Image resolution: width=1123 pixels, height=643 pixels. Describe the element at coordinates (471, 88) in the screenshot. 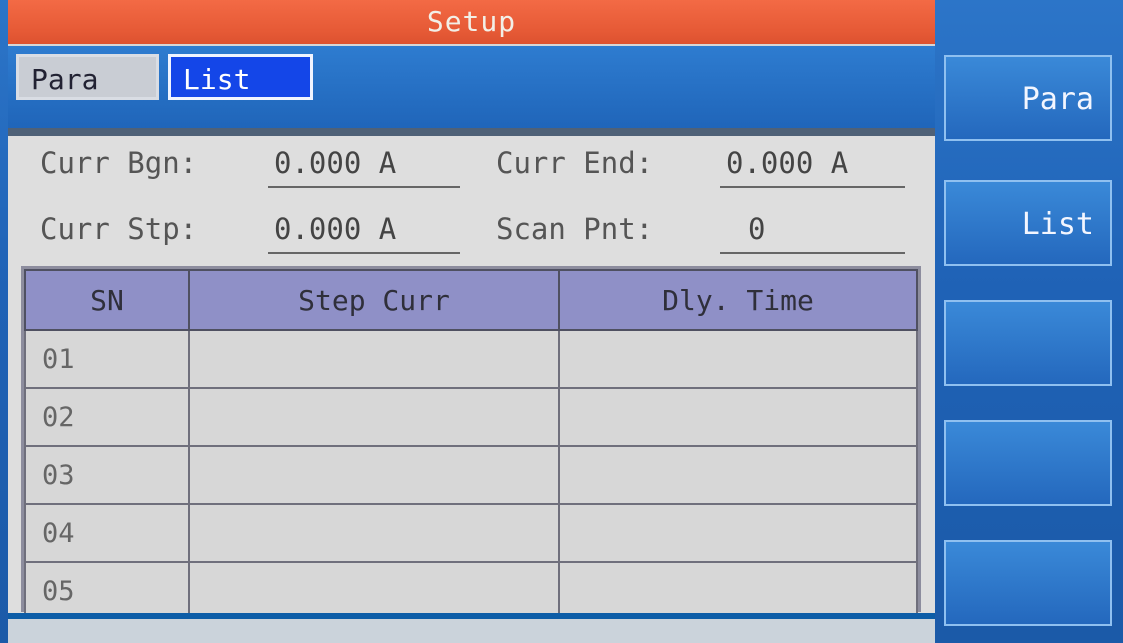

I see `tab-bar: Para List` at that location.